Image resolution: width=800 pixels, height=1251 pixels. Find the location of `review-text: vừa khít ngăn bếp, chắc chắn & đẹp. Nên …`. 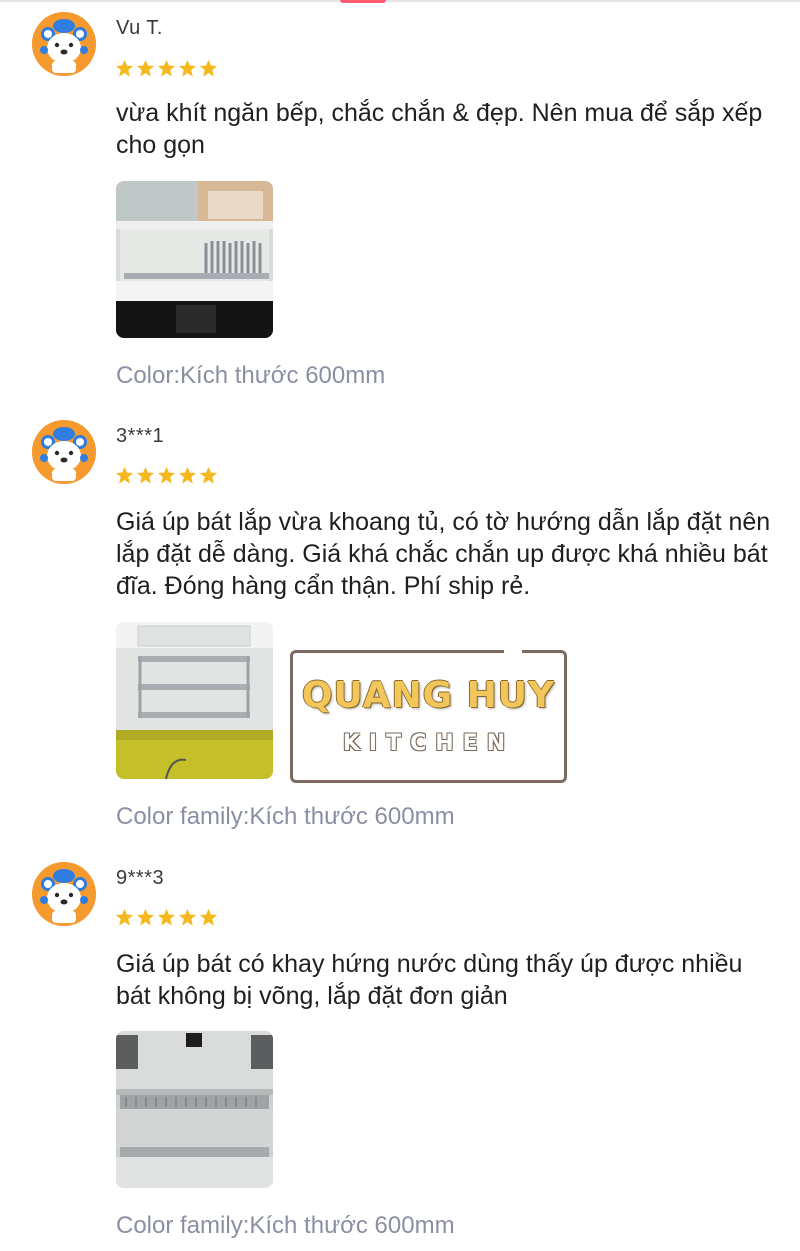

review-text: vừa khít ngăn bếp, chắc chắn & đẹp. Nên … is located at coordinates (439, 129).